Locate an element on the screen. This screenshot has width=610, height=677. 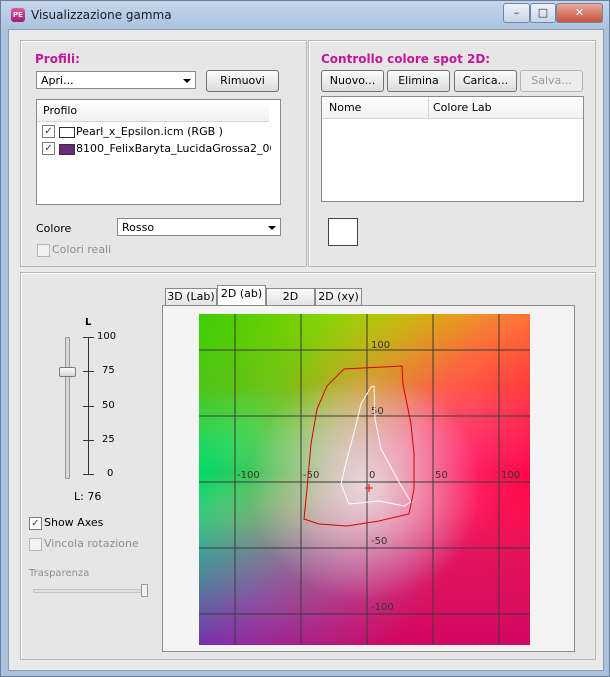
profile-column-header: Profilo is located at coordinates (60, 110).